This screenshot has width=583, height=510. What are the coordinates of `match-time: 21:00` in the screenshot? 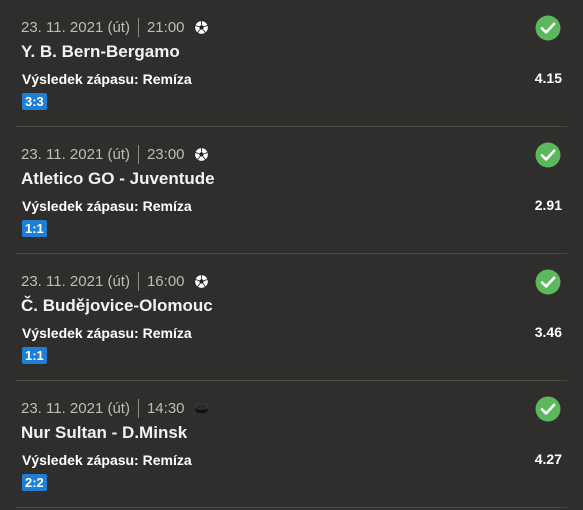 It's located at (165, 27).